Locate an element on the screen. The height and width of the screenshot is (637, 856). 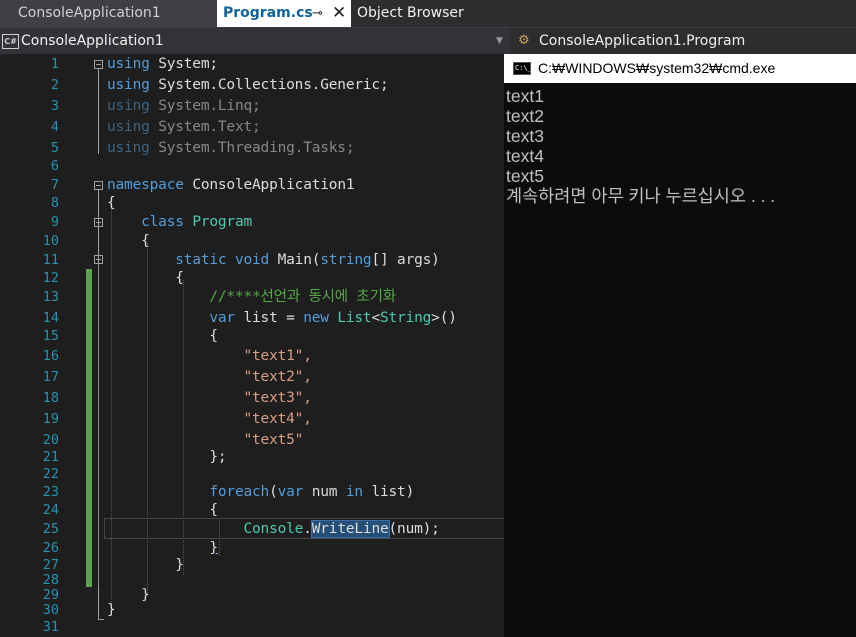
line-number: 16 is located at coordinates (50, 356).